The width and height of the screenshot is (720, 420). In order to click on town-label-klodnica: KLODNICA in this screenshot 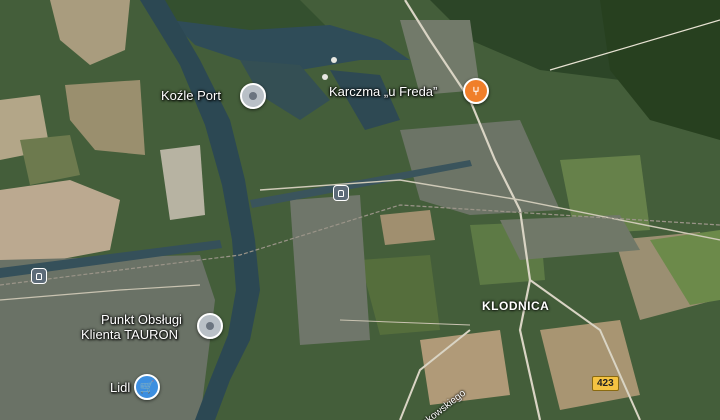, I will do `click(515, 306)`.